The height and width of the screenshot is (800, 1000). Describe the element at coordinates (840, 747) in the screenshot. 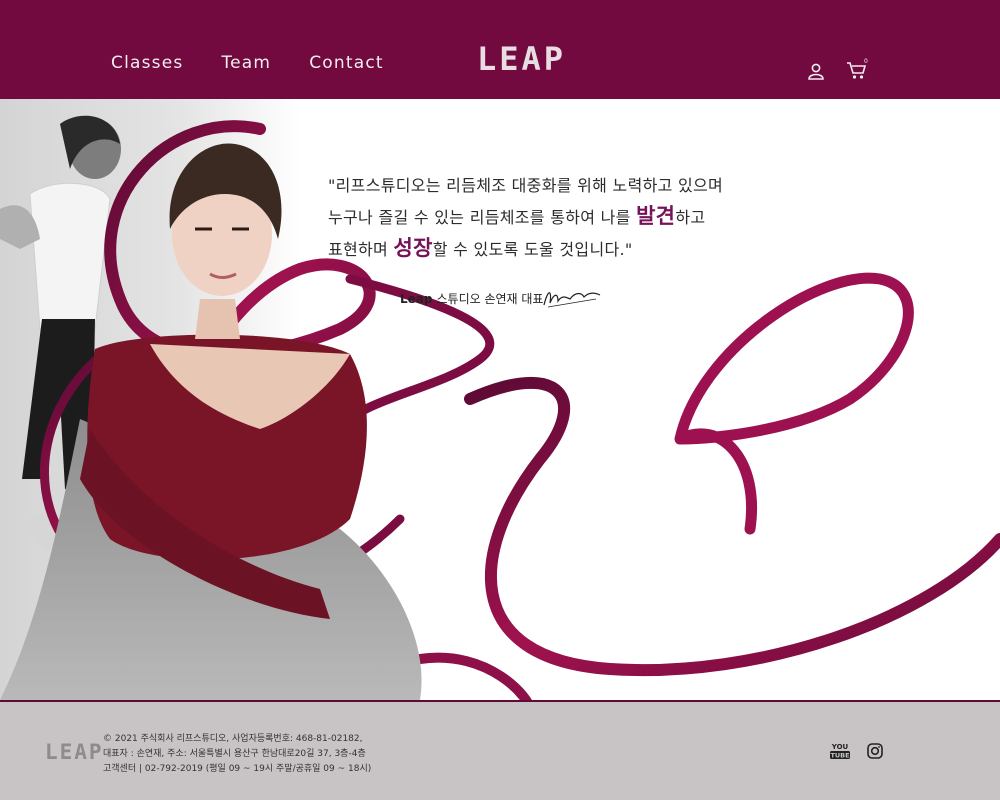

I see `svg-text: YOU` at that location.